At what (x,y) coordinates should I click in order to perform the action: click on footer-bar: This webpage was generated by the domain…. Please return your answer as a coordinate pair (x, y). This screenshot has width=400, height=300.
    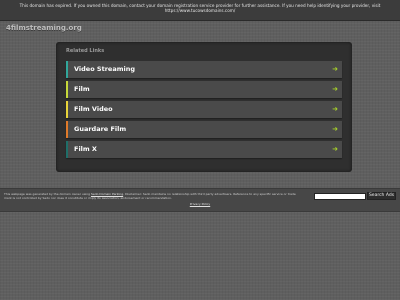
    Looking at the image, I should click on (200, 200).